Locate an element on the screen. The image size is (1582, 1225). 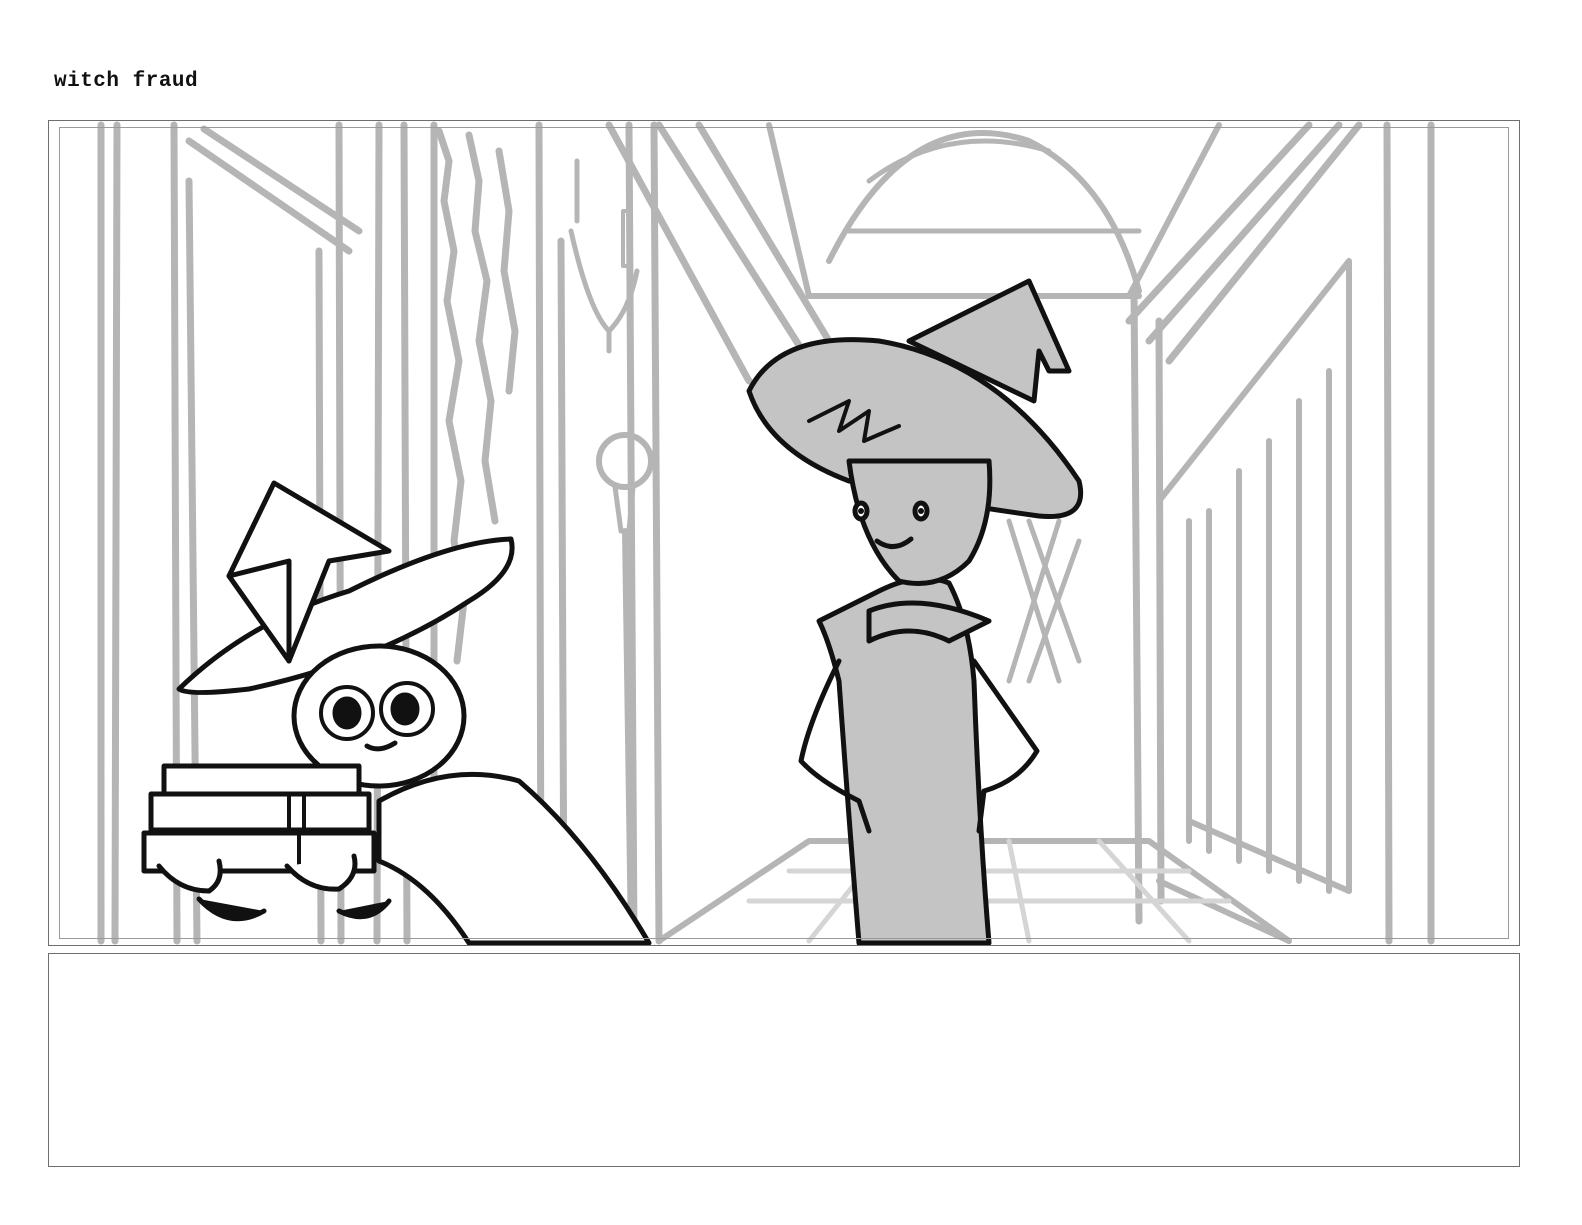
sheet-title: witch fraud is located at coordinates (126, 81).